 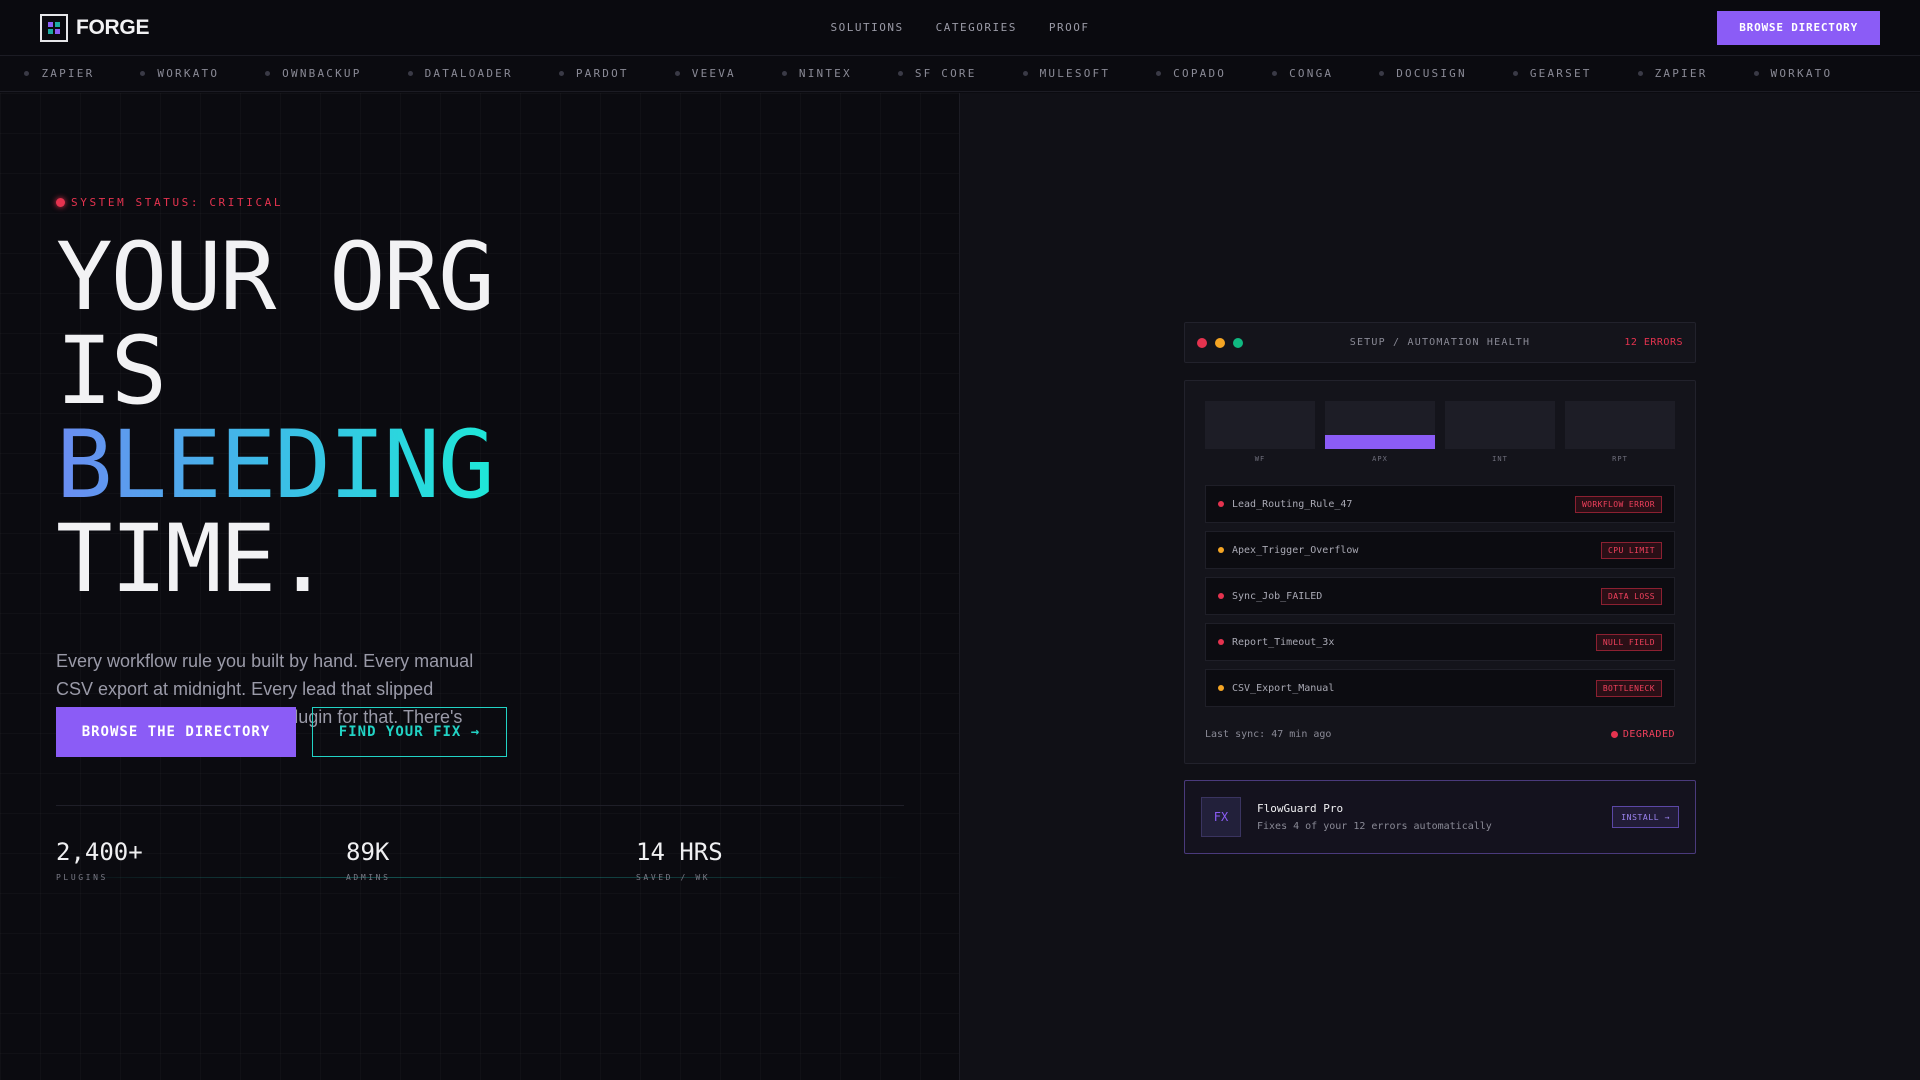 I want to click on degraded-dot-icon, so click(x=1614, y=734).